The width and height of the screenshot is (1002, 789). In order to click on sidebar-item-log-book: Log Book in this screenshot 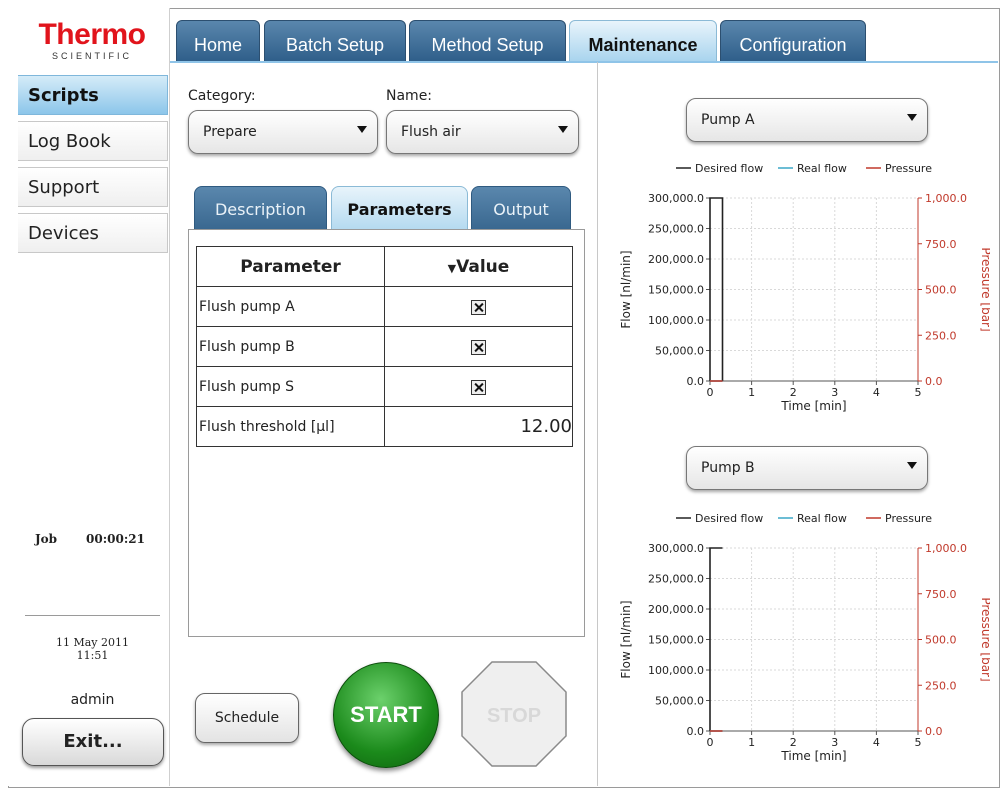, I will do `click(93, 141)`.